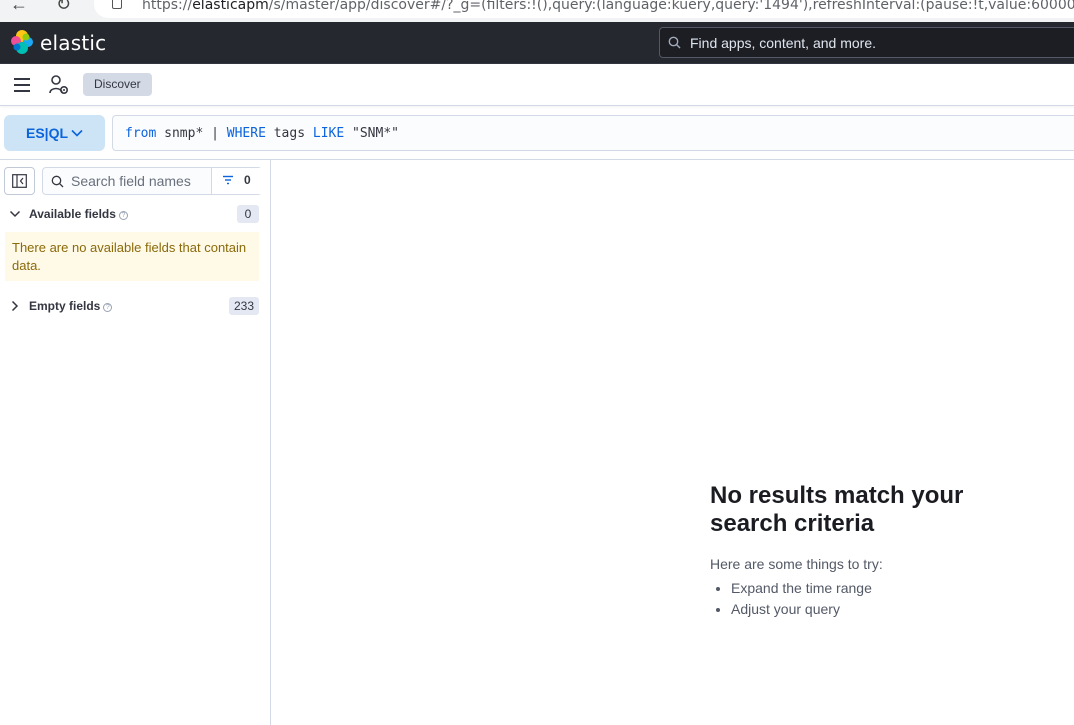  Describe the element at coordinates (228, 180) in the screenshot. I see `filter-icon` at that location.